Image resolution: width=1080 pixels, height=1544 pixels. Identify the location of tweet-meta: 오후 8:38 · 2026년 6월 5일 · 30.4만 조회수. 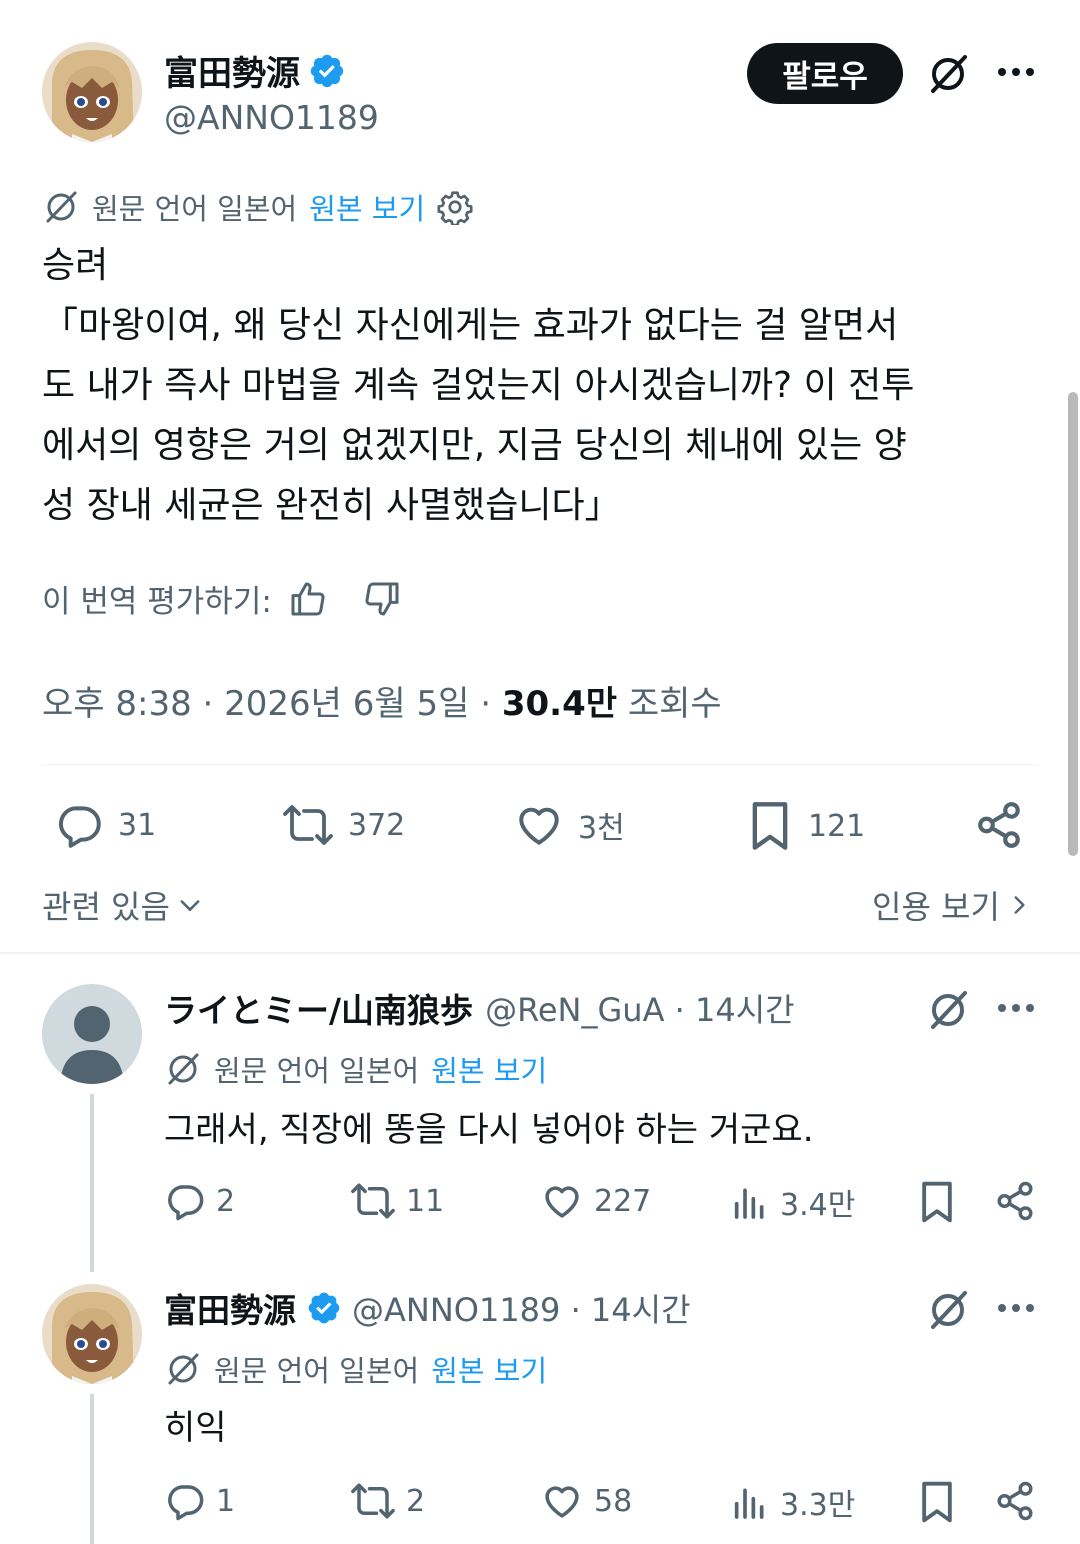
(382, 700).